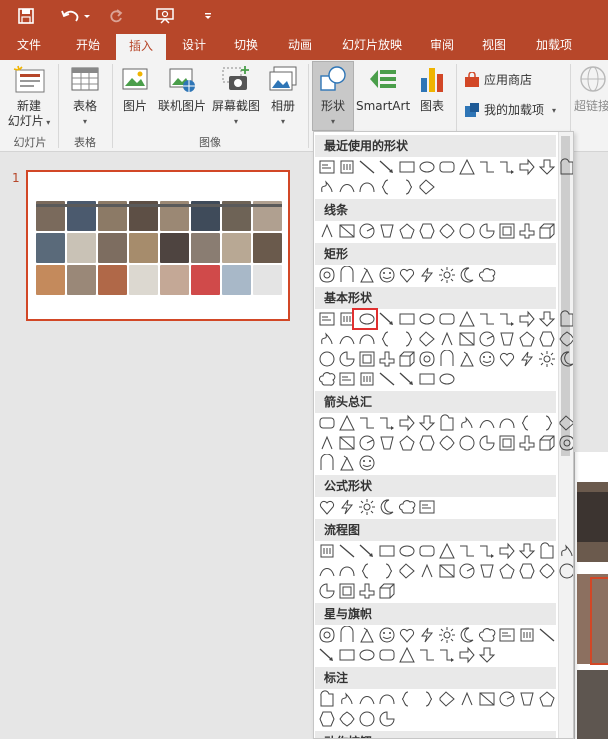 This screenshot has width=608, height=739. Describe the element at coordinates (158, 245) in the screenshot. I see `slide-thumbnail` at that location.